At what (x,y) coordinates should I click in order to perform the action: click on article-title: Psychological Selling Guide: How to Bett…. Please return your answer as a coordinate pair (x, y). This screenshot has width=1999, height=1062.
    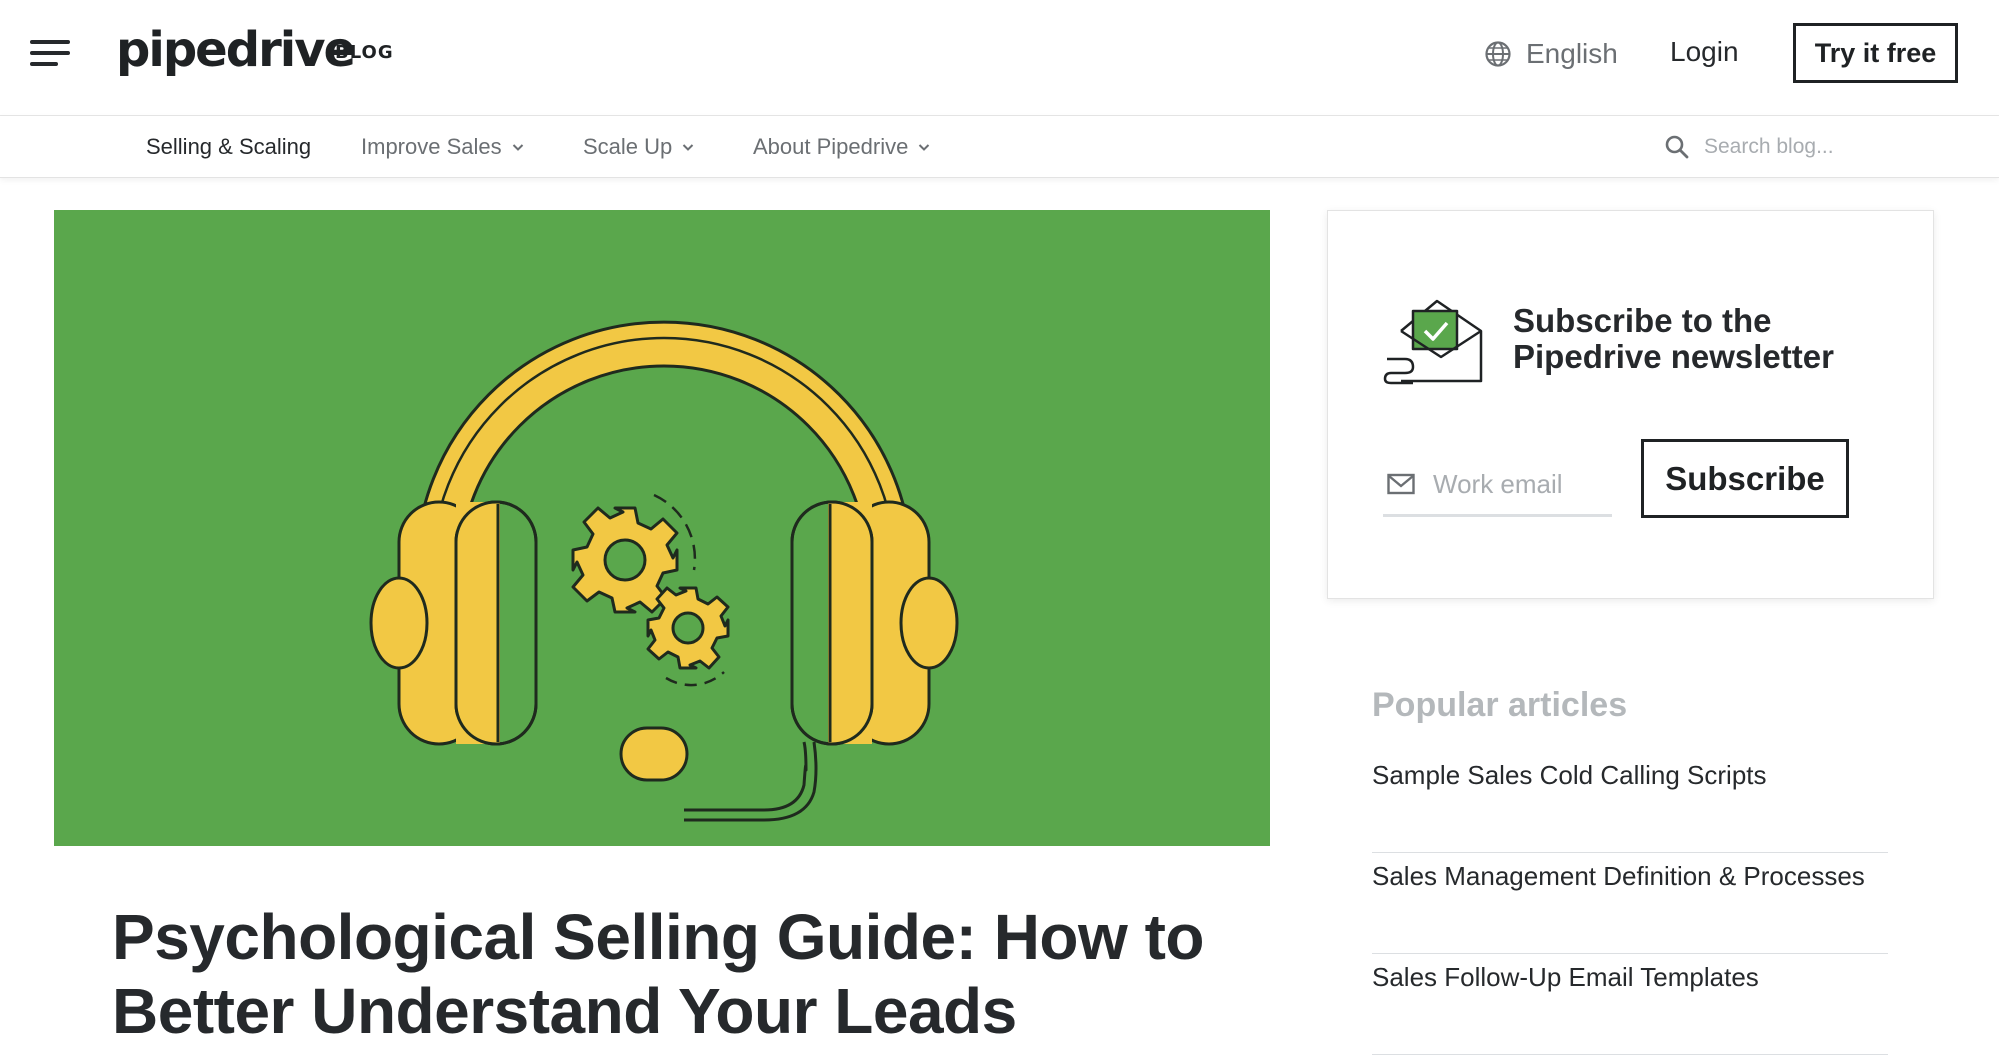
    Looking at the image, I should click on (658, 974).